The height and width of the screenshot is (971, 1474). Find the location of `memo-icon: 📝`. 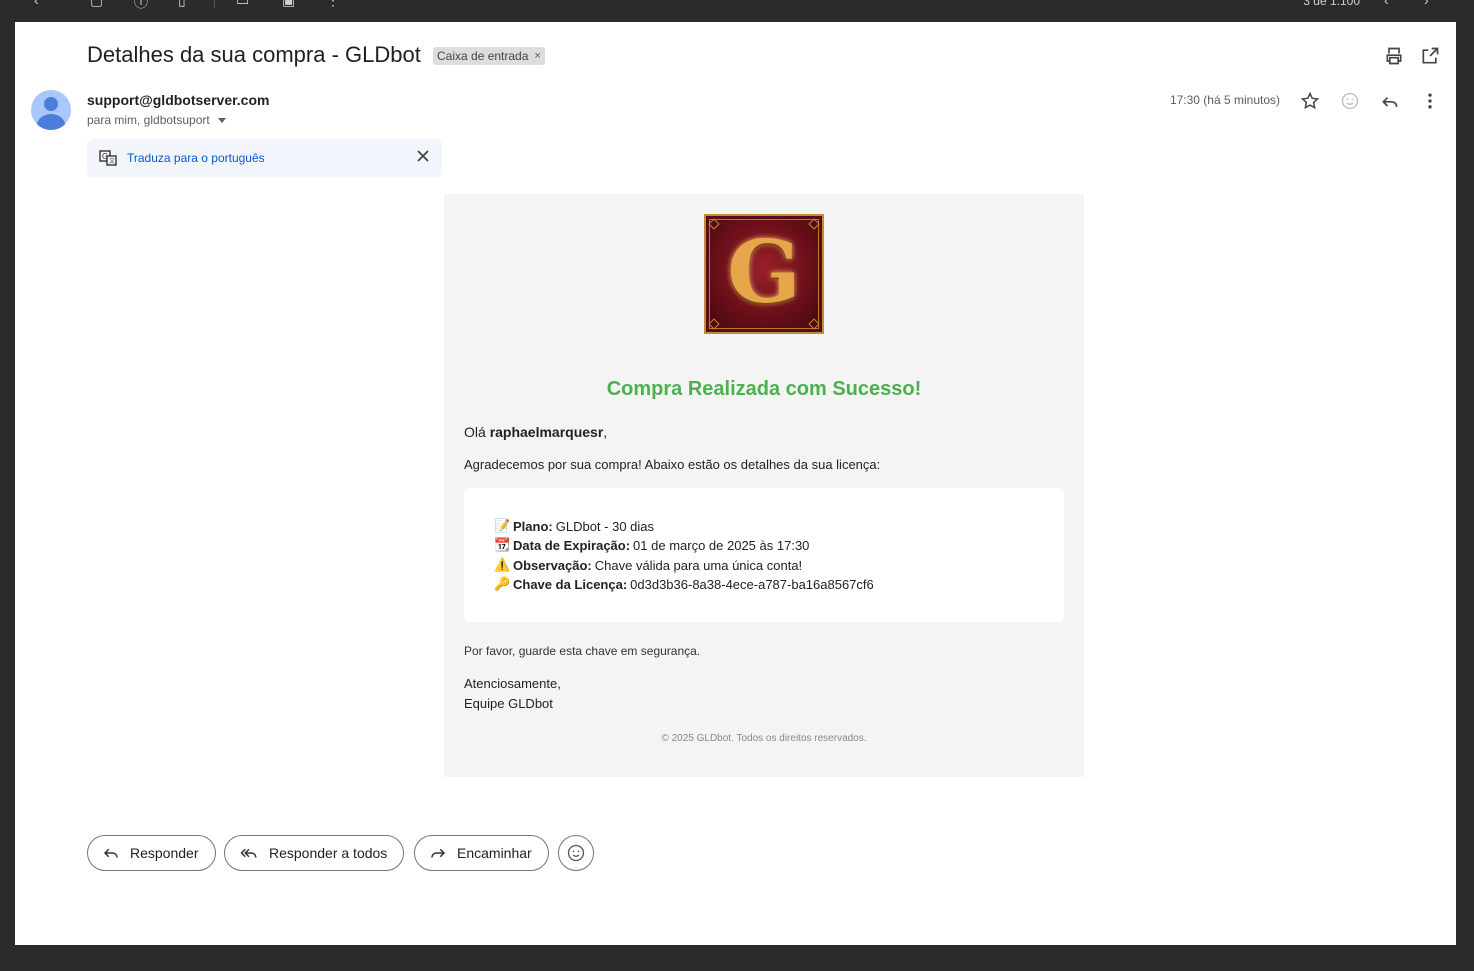

memo-icon: 📝 is located at coordinates (502, 525).